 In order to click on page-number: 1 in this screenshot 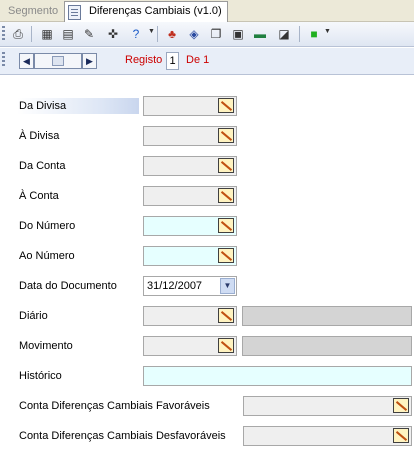, I will do `click(172, 61)`.